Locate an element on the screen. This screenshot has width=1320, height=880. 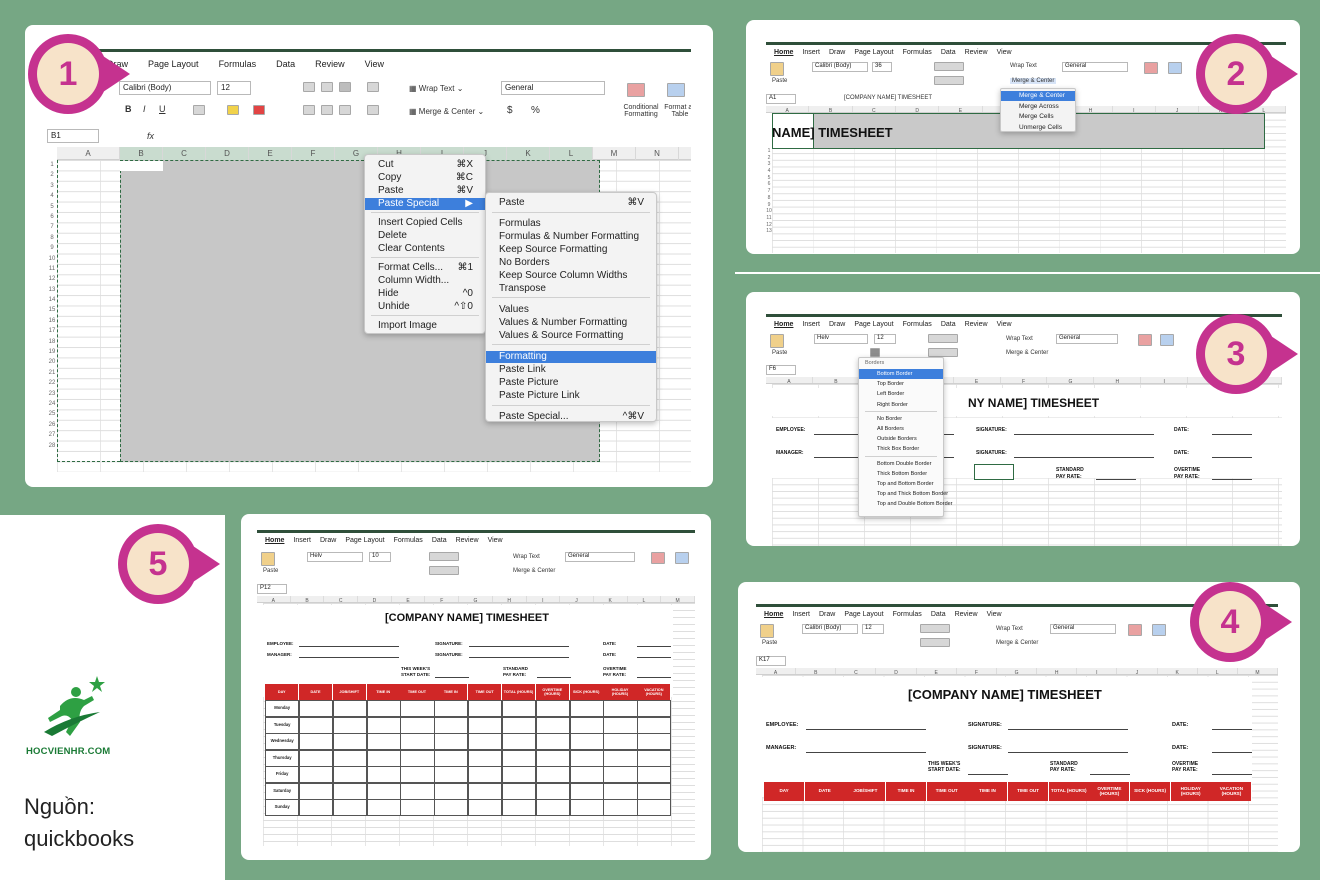
paste-special-item: Paste Picture Link is located at coordinates (571, 396).